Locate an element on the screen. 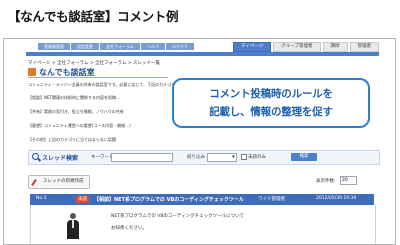  forum-icon is located at coordinates (32, 72).